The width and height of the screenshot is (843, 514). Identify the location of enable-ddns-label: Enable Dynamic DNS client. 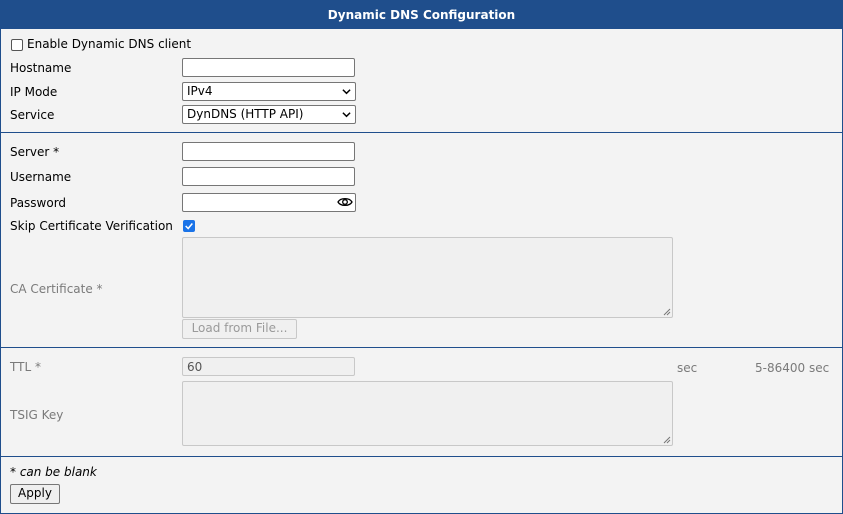
(109, 44).